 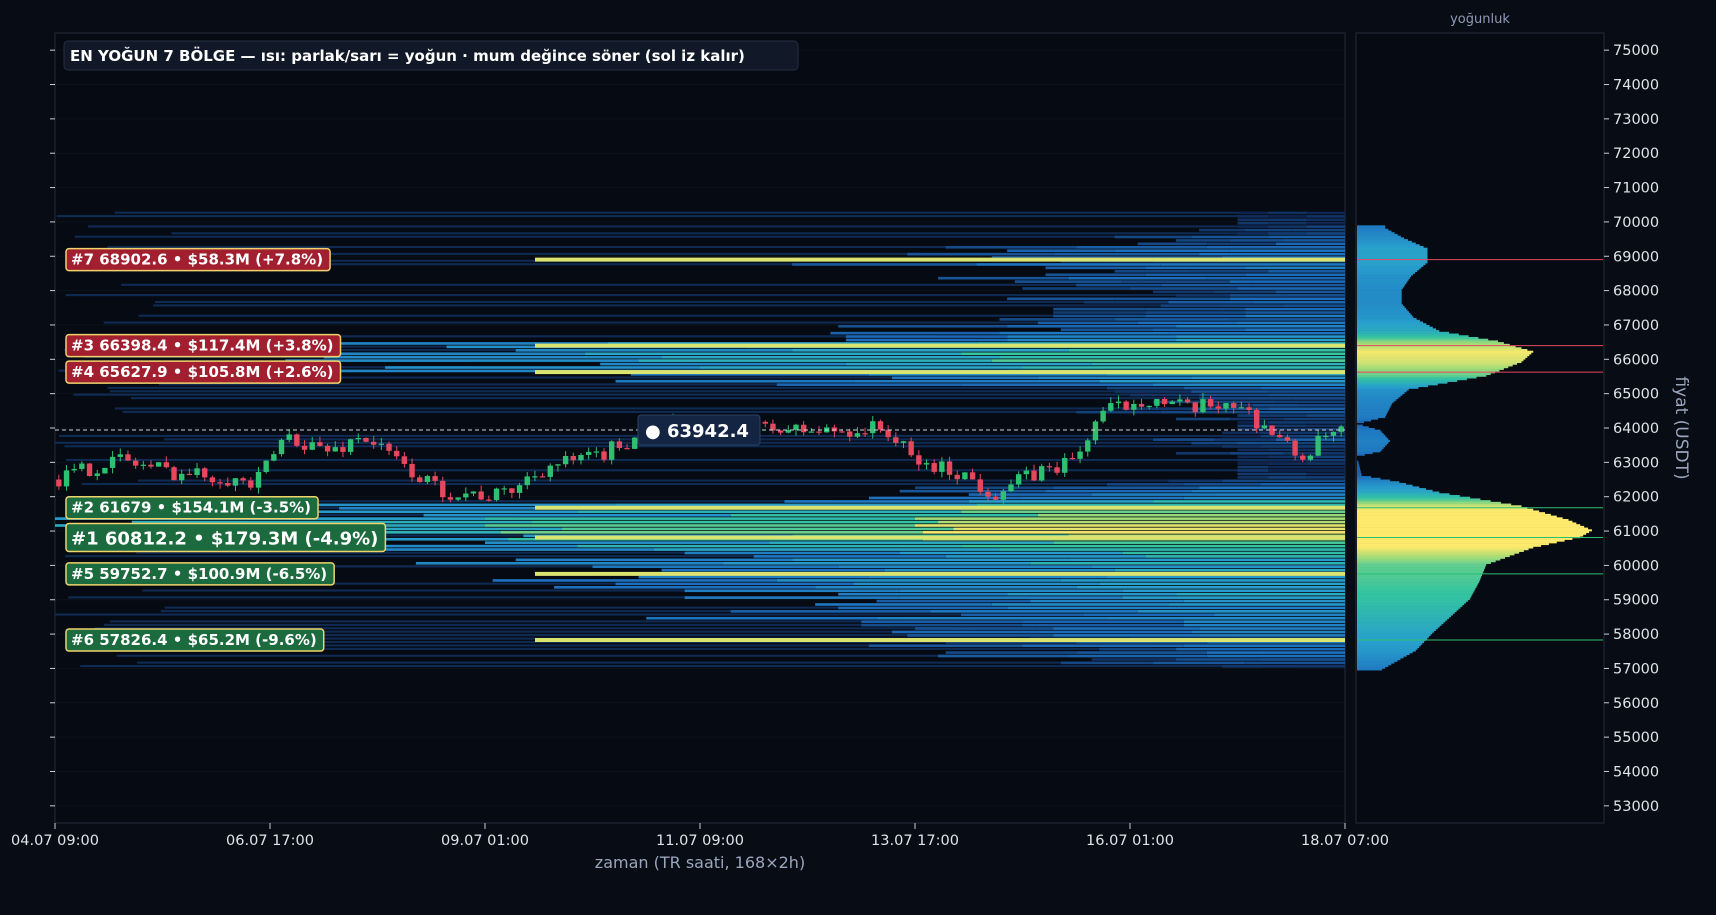 I want to click on current-price-value: ● 63942.4, so click(x=697, y=431).